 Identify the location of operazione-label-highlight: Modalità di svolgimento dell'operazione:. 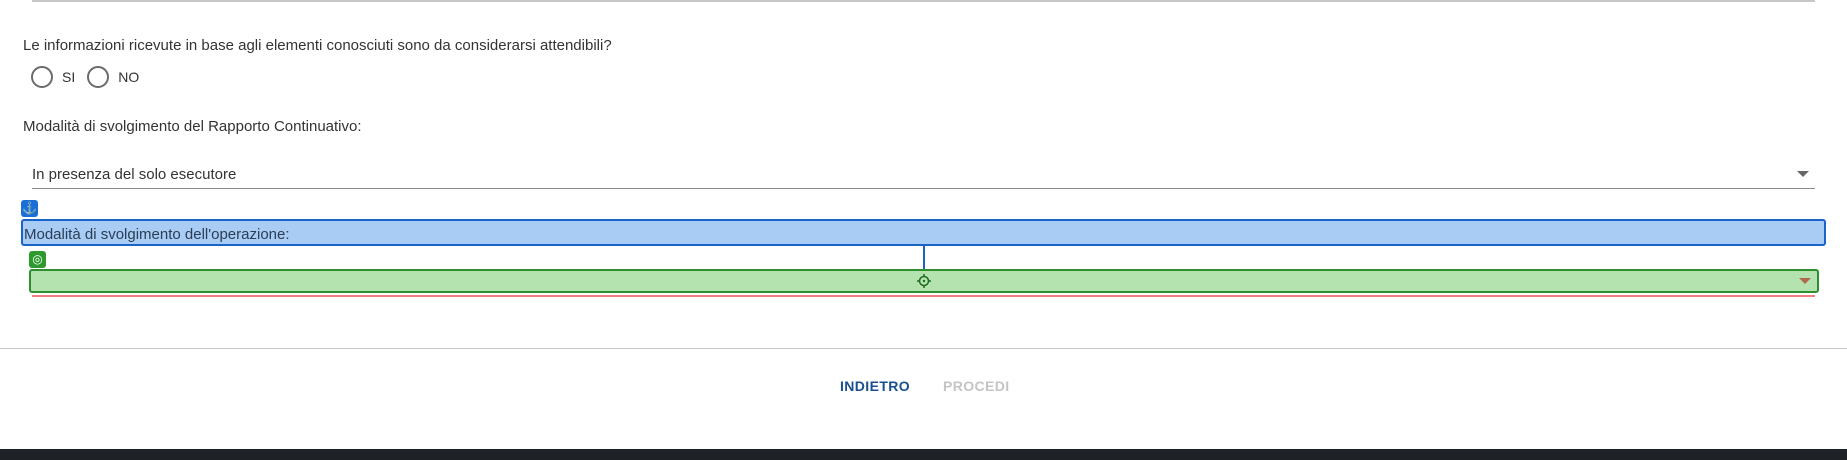
(923, 232).